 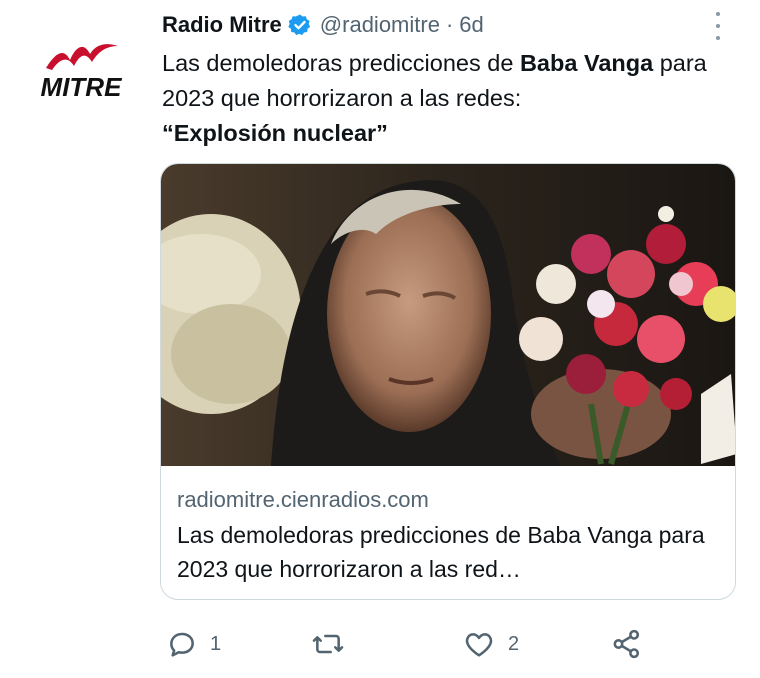 I want to click on share-button, so click(x=627, y=644).